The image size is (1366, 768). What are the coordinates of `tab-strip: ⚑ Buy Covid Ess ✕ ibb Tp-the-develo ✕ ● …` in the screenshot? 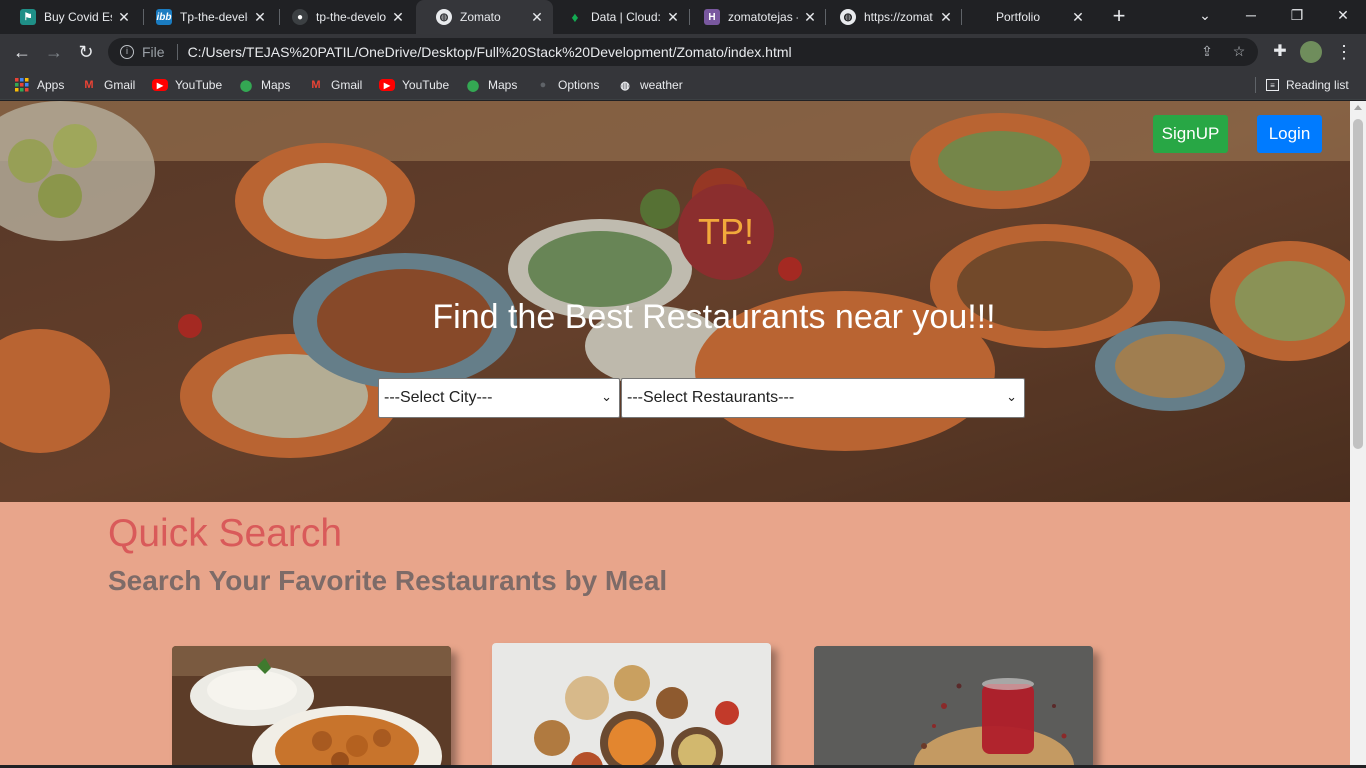 It's located at (683, 17).